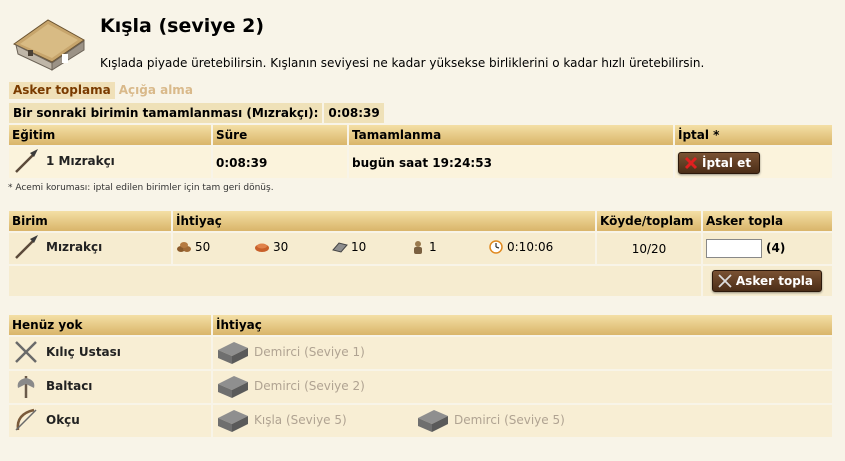  Describe the element at coordinates (110, 325) in the screenshot. I see `col-not-yet: Henüz yok` at that location.